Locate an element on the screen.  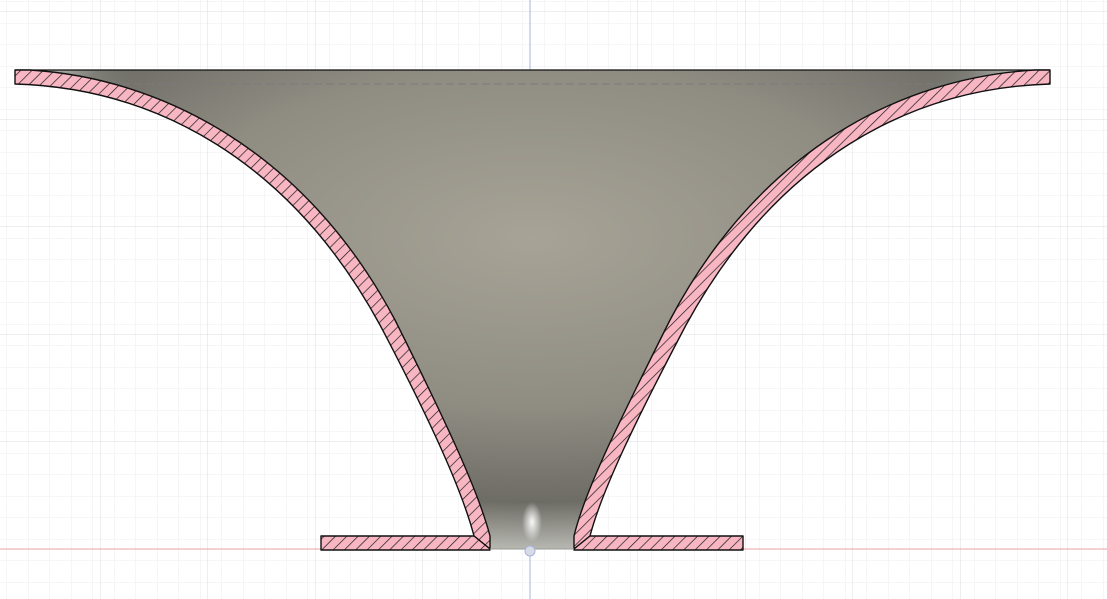
left-base-flange is located at coordinates (405, 543).